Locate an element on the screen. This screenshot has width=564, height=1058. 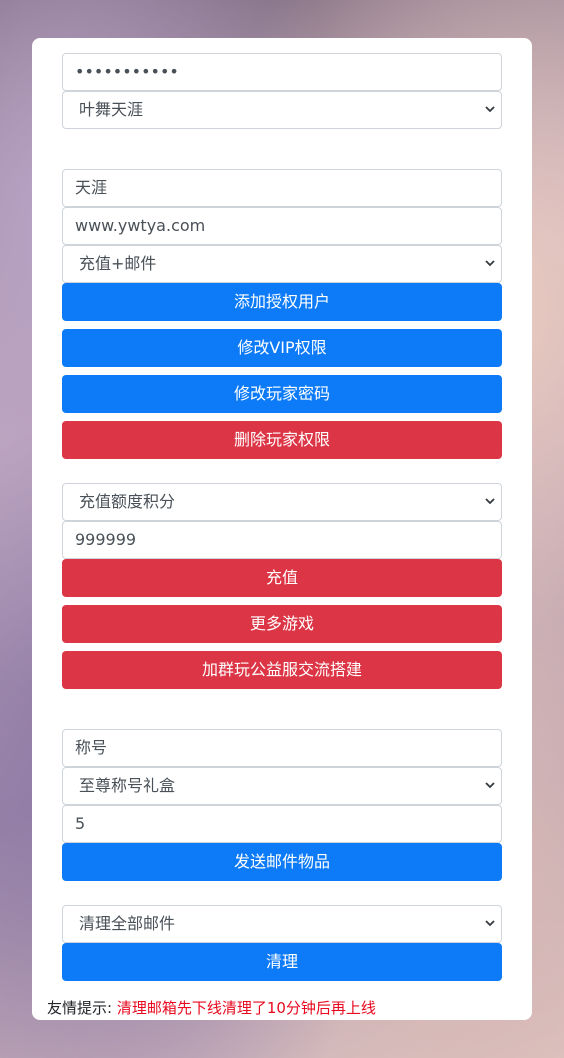
recharge-type-value: 充值额度积分 is located at coordinates (127, 501).